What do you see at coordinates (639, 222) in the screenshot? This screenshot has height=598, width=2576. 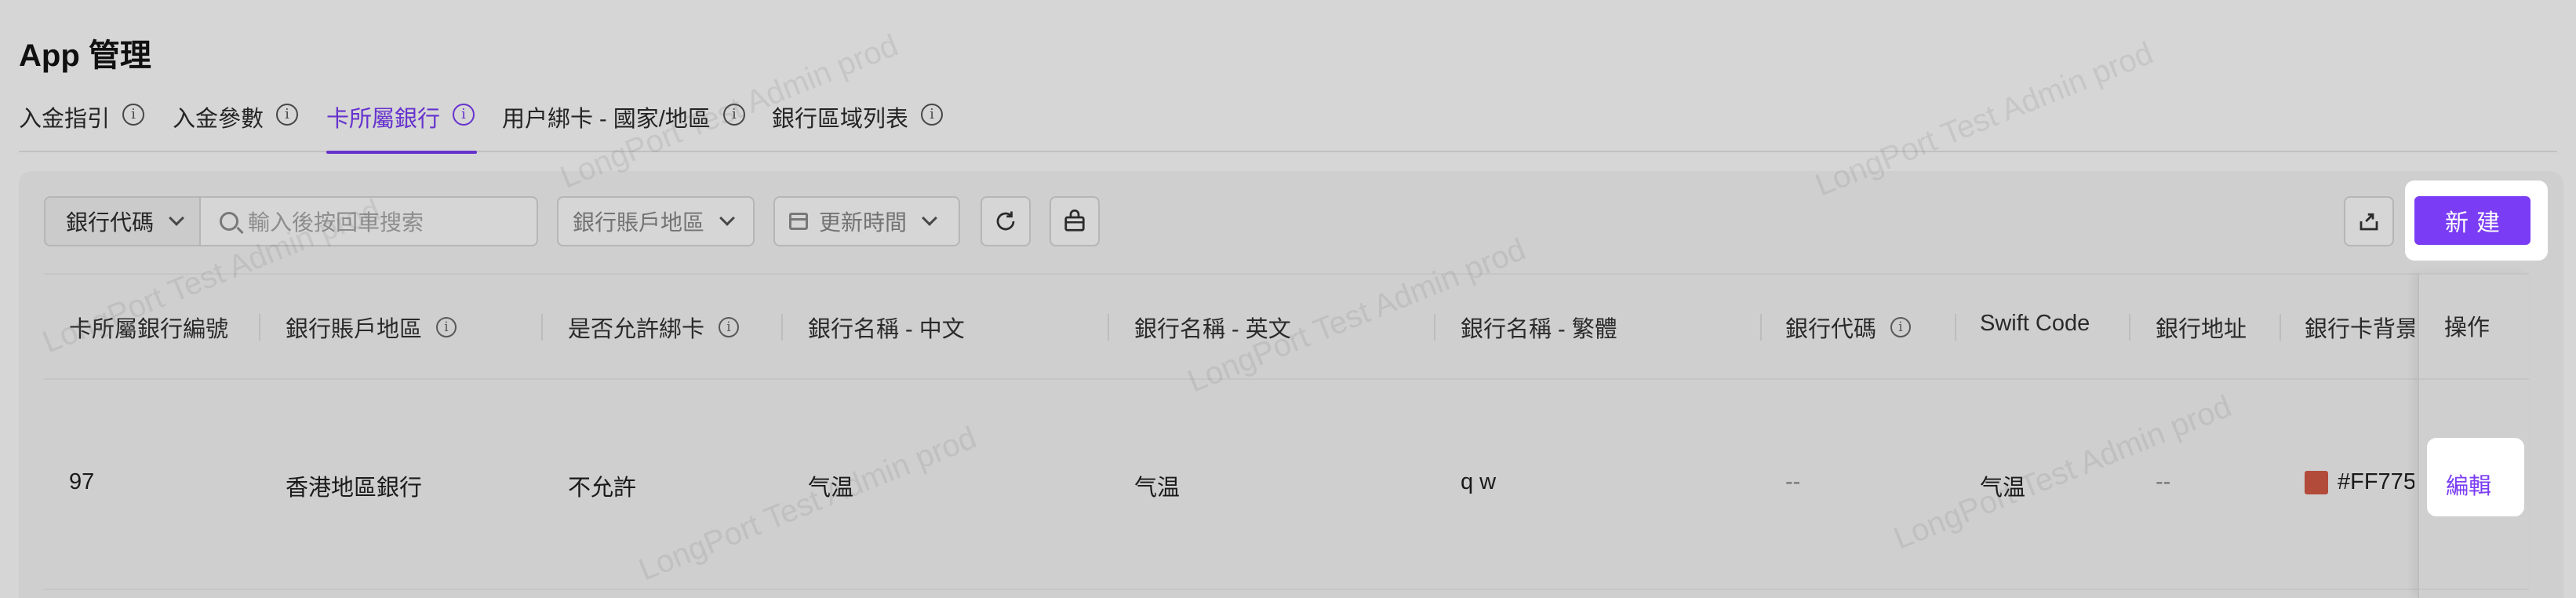 I see `region-filter-label: 銀行賬戶地區` at bounding box center [639, 222].